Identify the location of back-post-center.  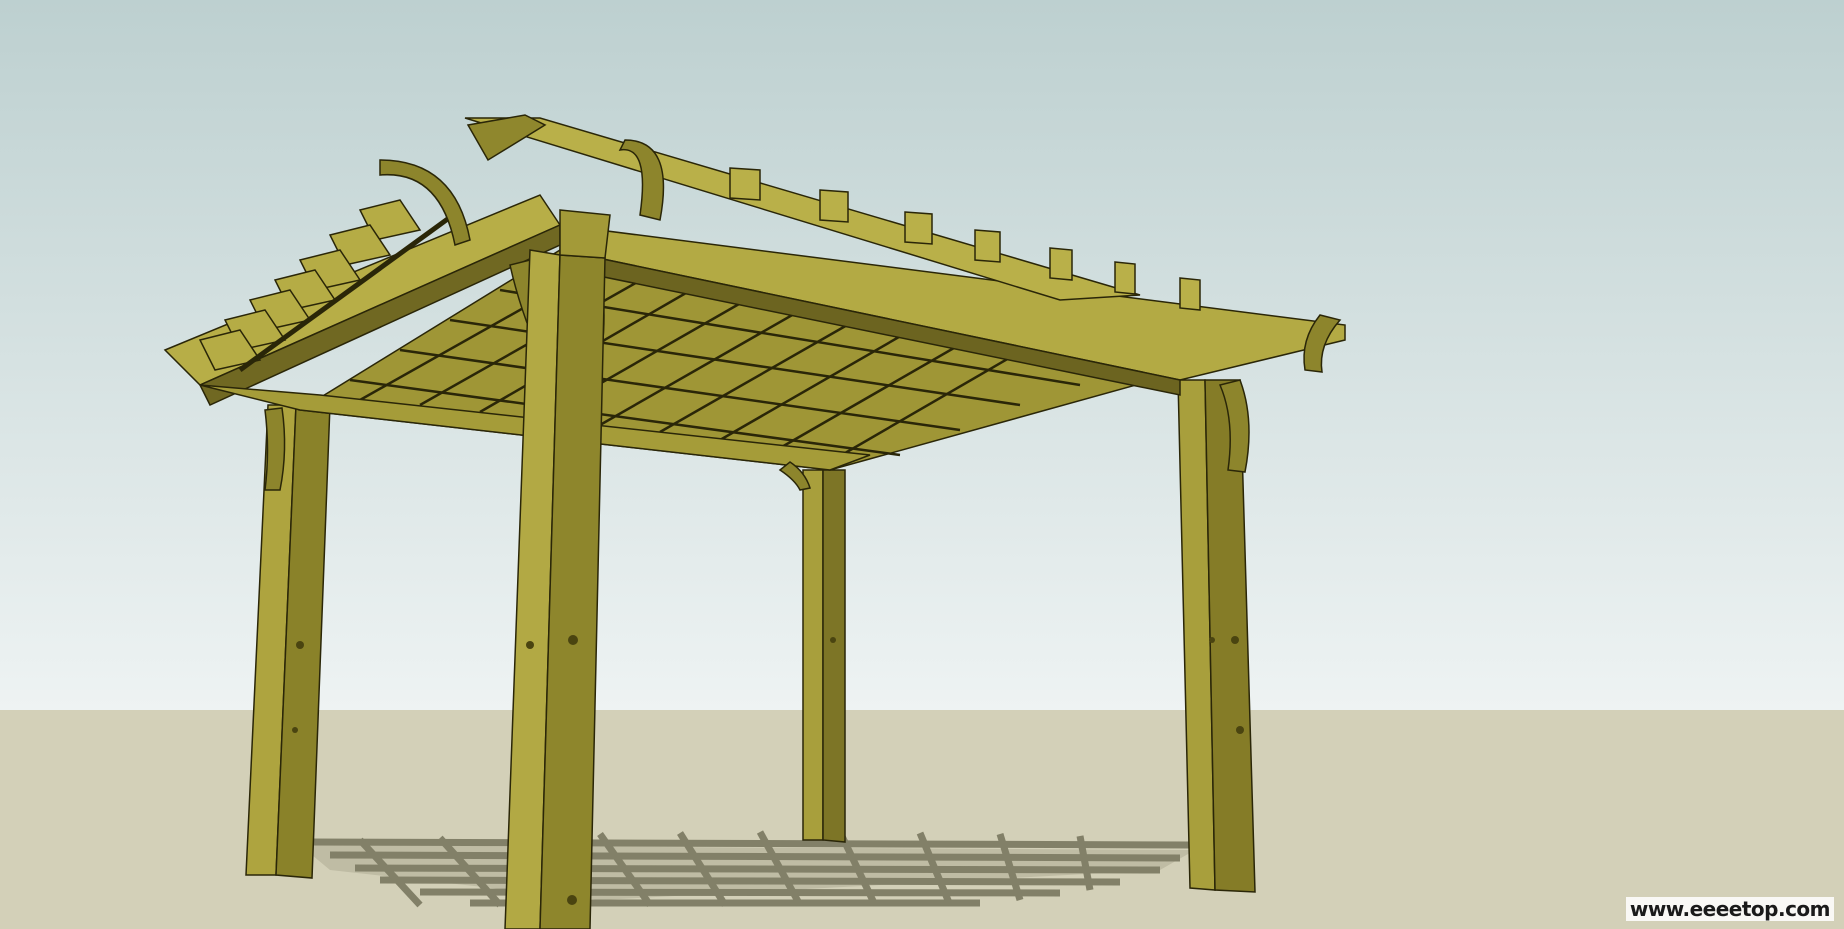
(824, 656).